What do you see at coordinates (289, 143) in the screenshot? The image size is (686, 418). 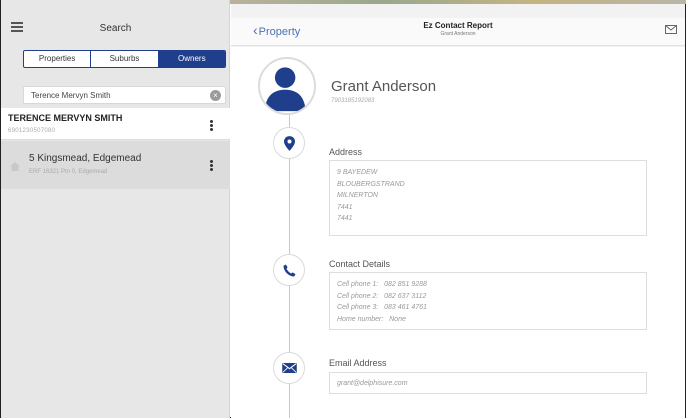 I see `location-pin-icon` at bounding box center [289, 143].